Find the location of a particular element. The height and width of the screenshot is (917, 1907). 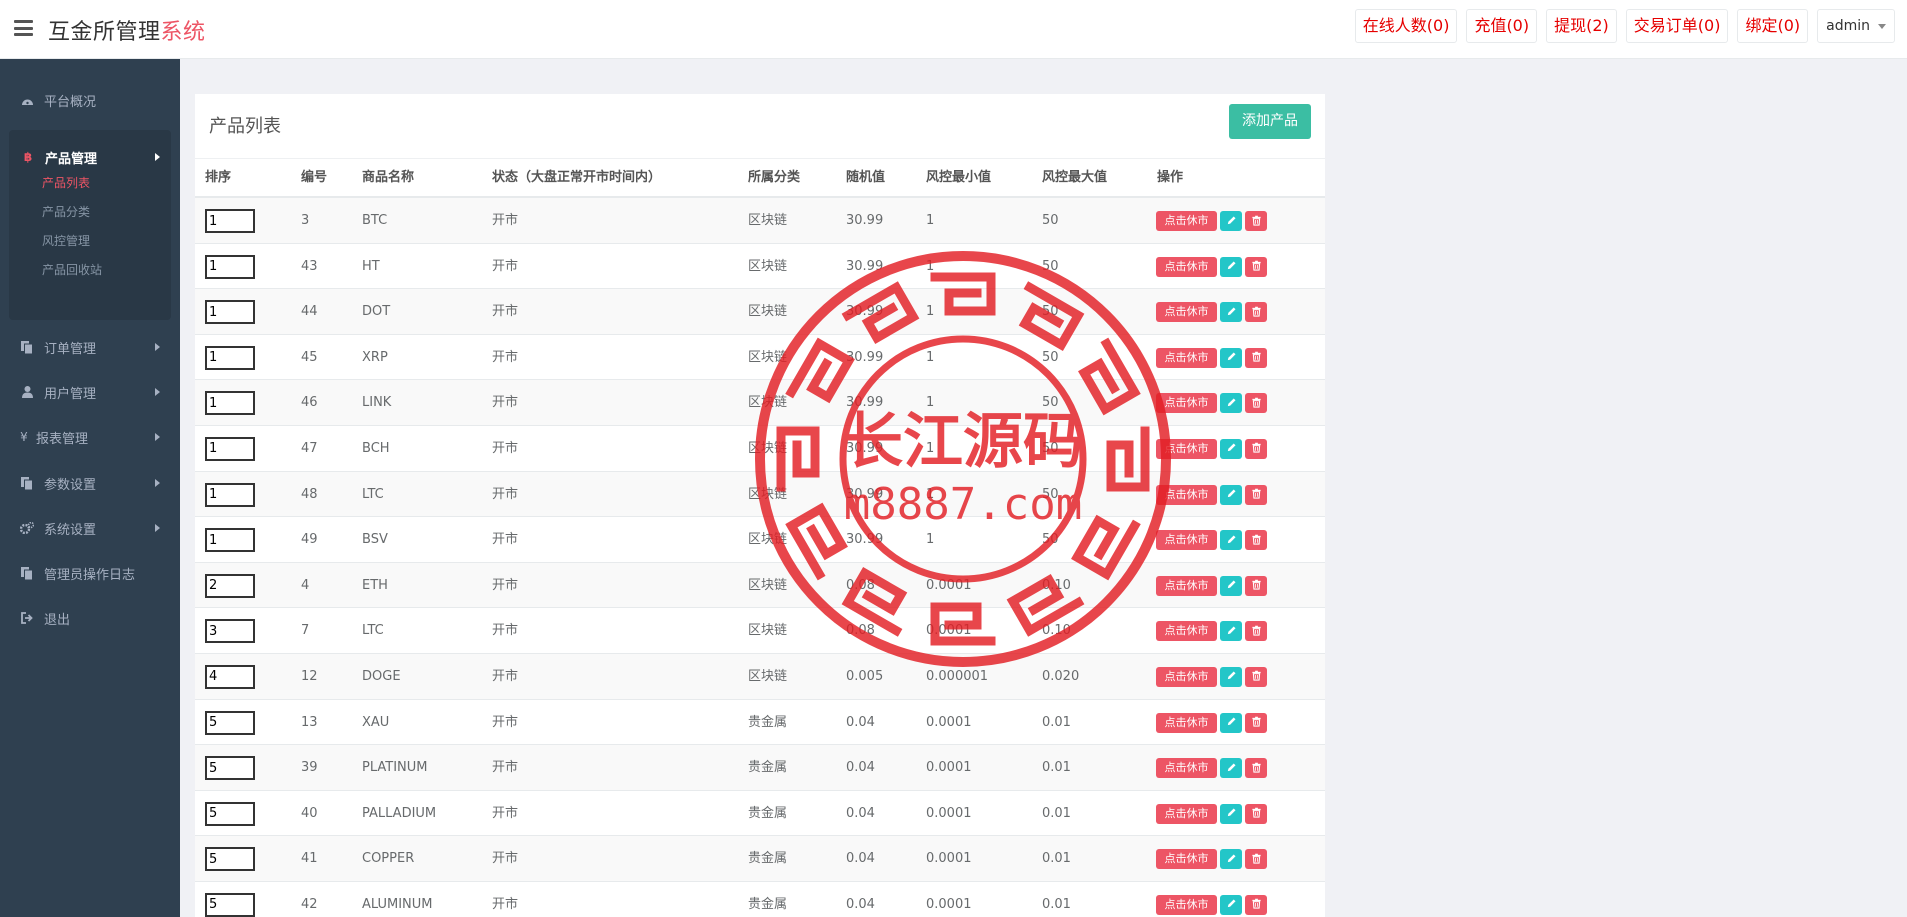

cell-category: 贵金属 is located at coordinates (768, 768).